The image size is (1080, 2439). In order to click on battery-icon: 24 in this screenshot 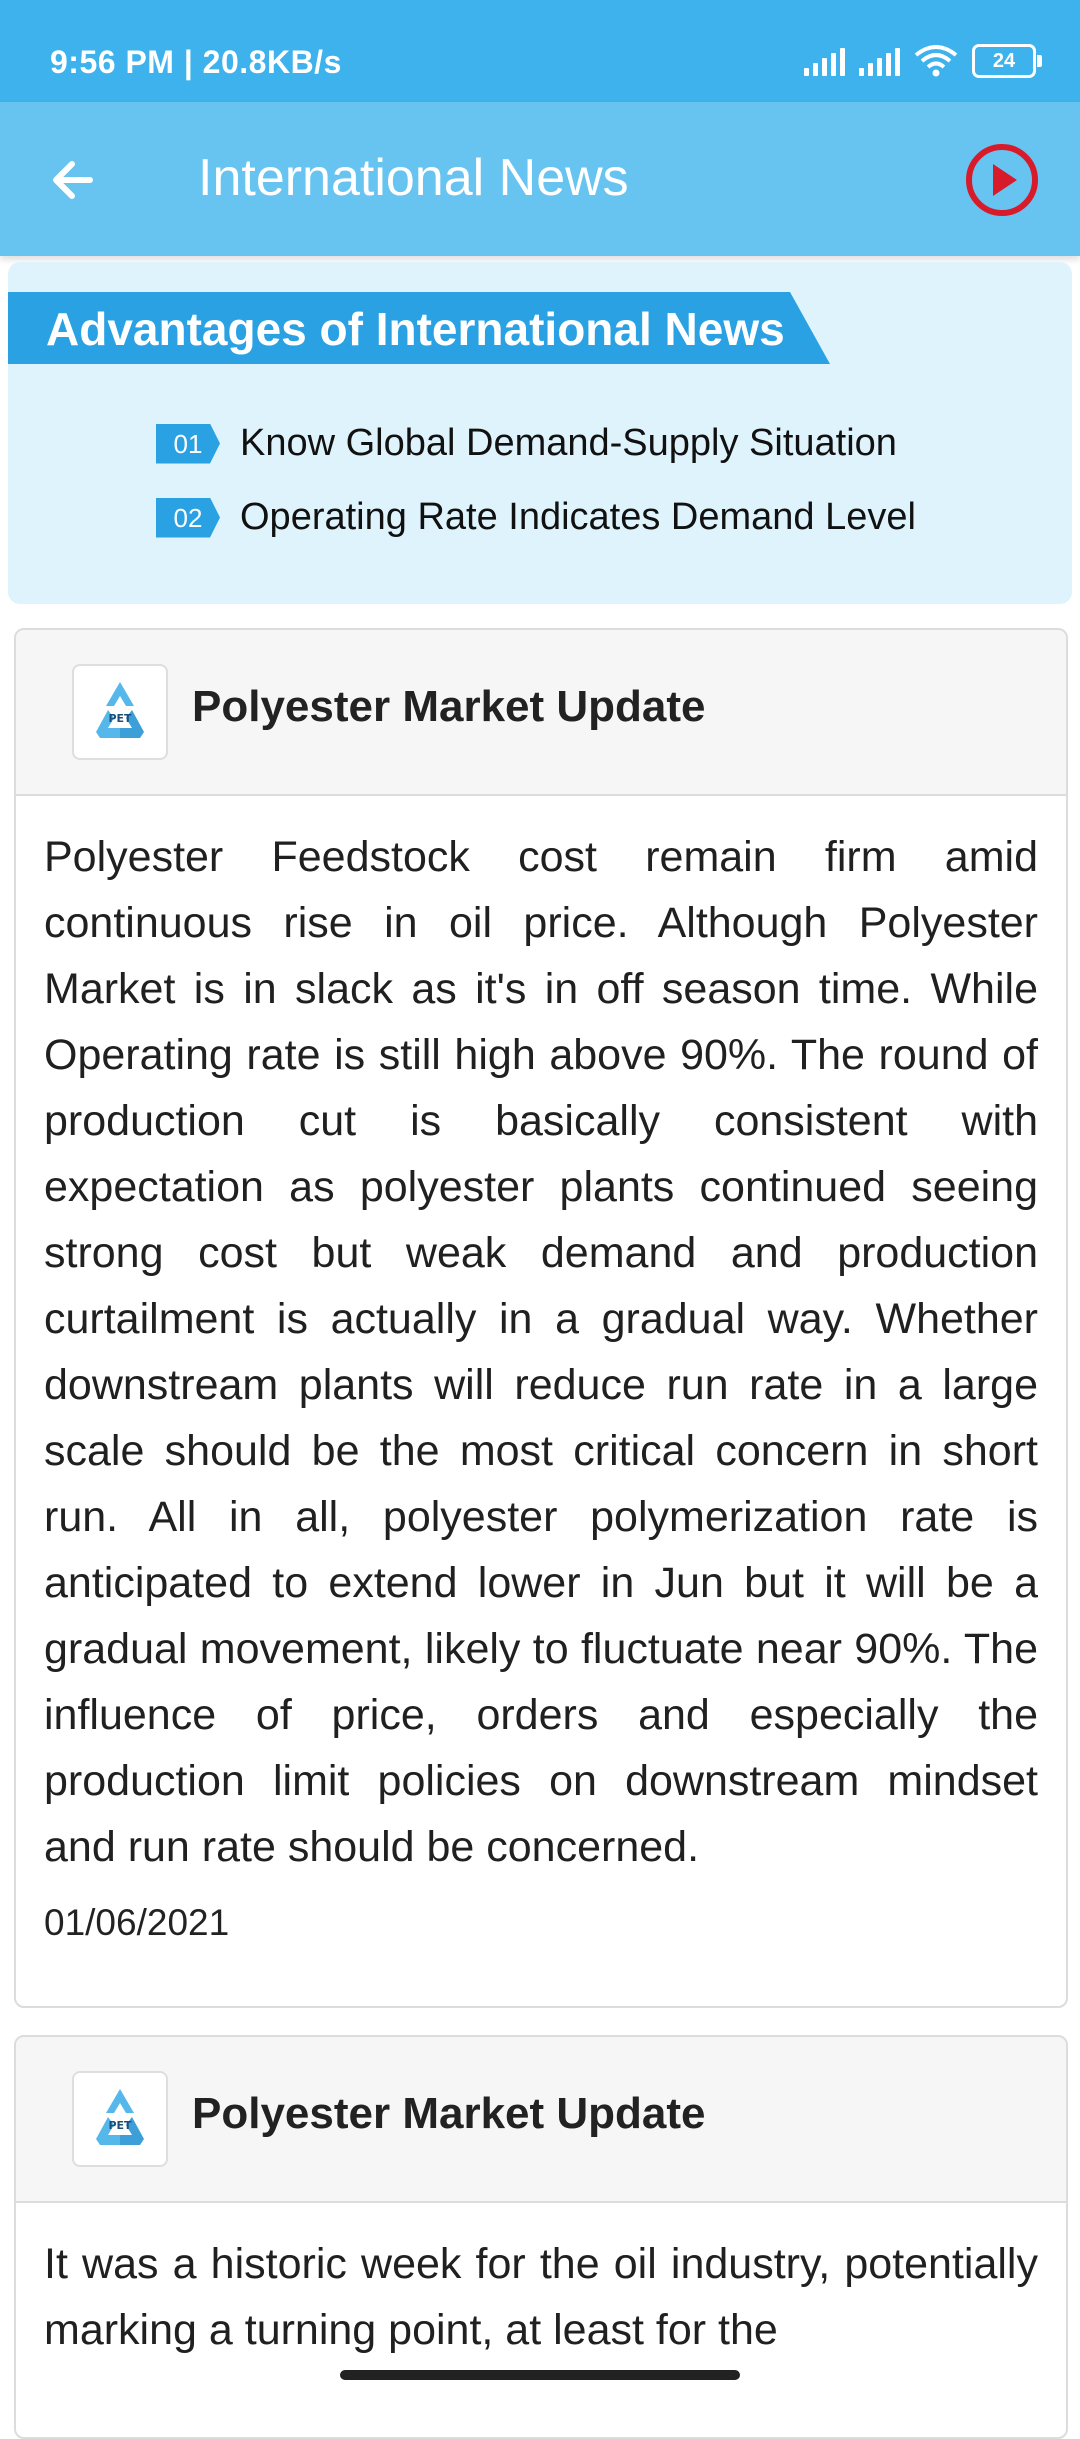, I will do `click(1007, 61)`.